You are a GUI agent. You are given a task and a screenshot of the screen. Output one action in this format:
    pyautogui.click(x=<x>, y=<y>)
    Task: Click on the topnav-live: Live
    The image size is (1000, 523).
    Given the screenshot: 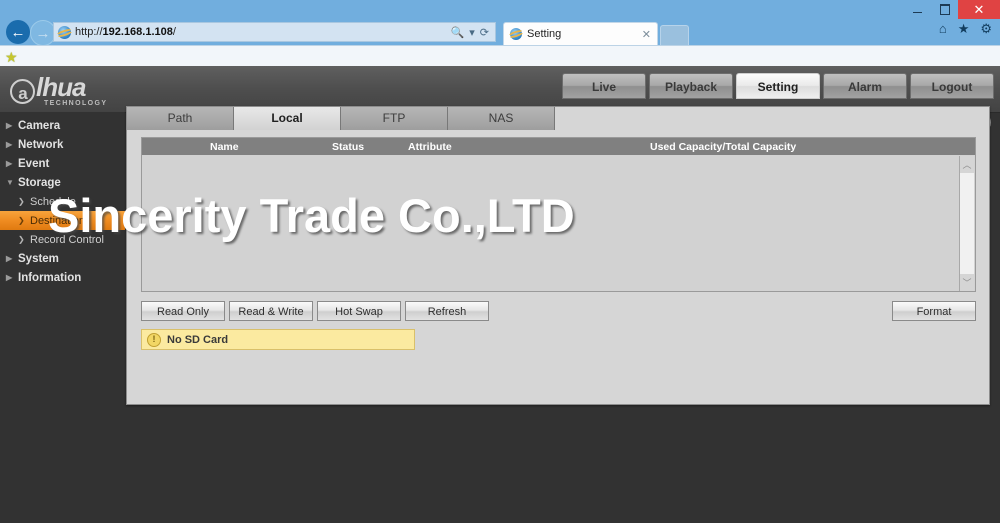 What is the action you would take?
    pyautogui.click(x=604, y=86)
    